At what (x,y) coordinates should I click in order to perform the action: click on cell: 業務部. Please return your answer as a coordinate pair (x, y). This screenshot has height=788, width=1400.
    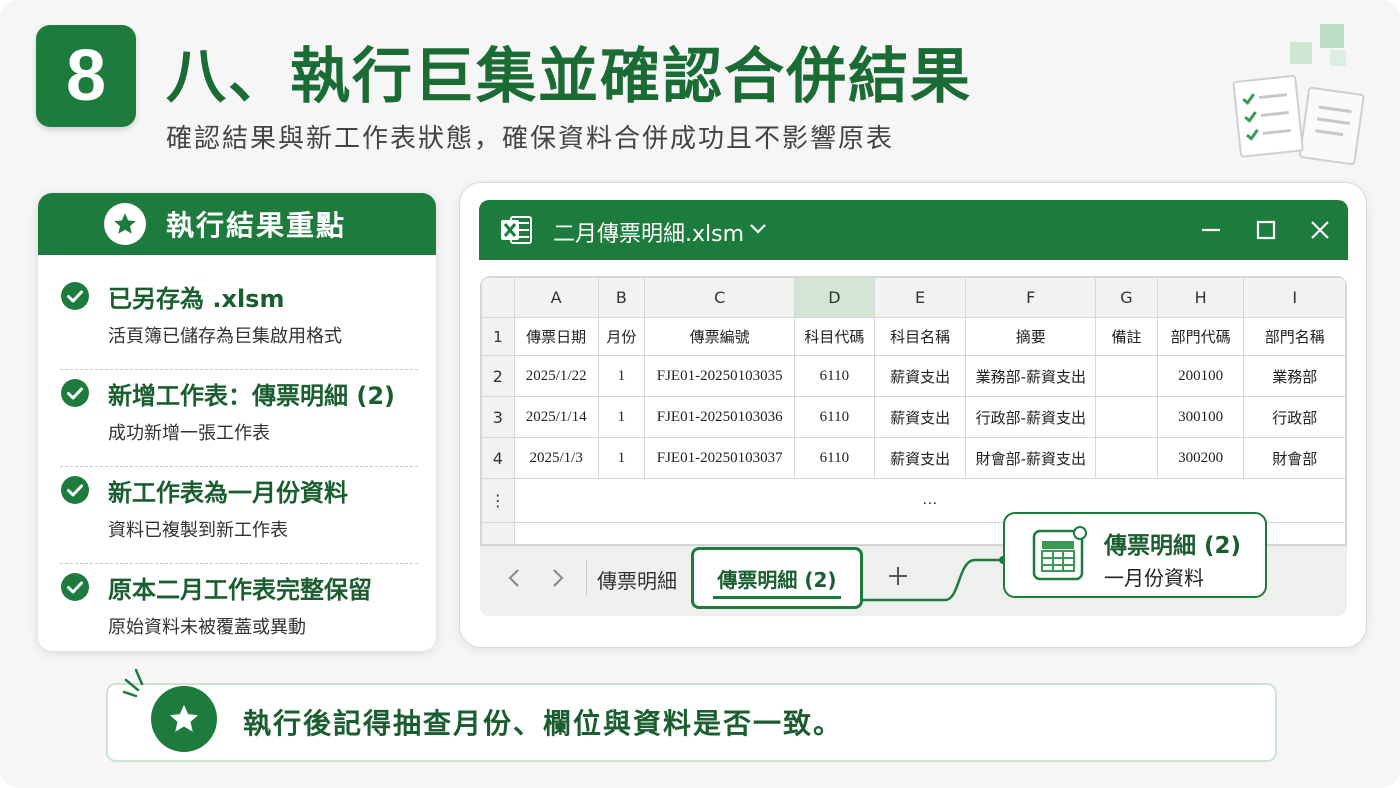
    Looking at the image, I should click on (1294, 376).